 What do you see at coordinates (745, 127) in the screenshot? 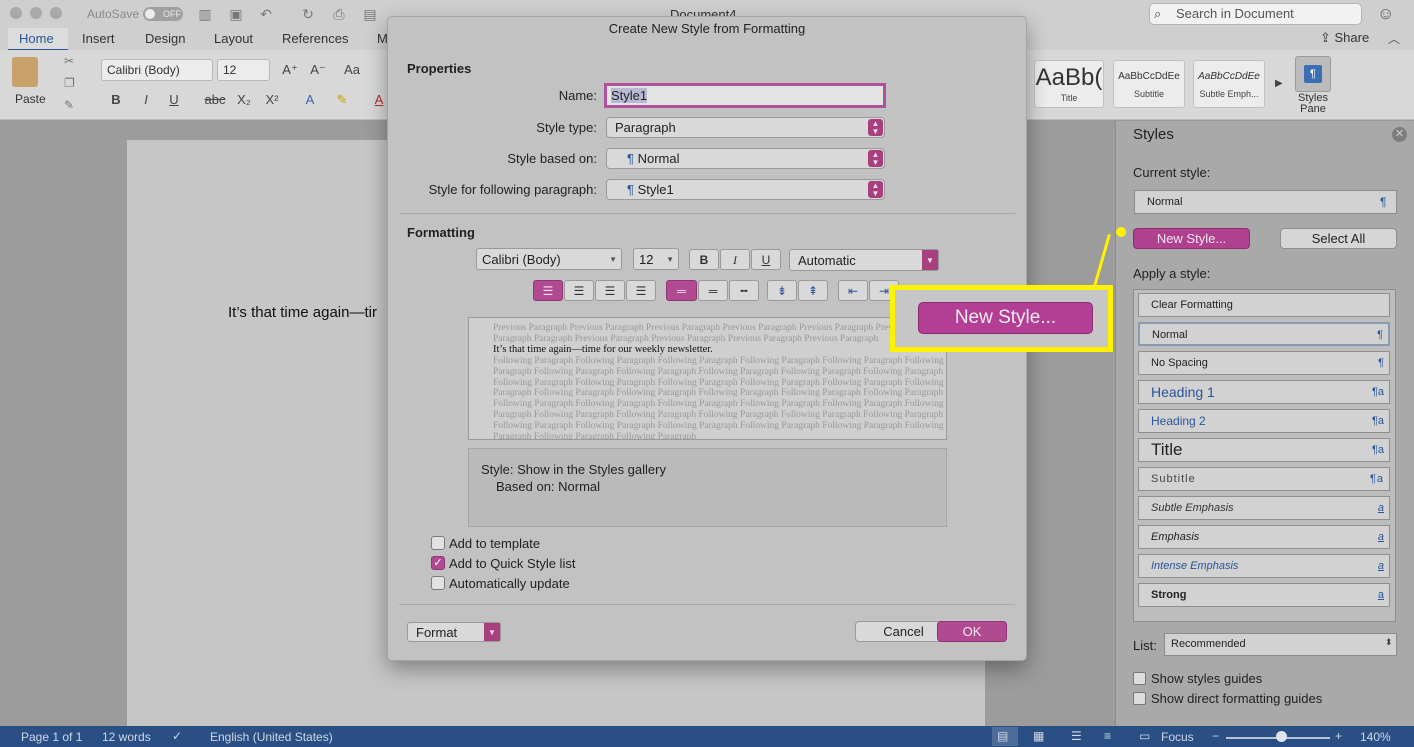
I see `style-type-select: Paragraph ▲ ▼` at bounding box center [745, 127].